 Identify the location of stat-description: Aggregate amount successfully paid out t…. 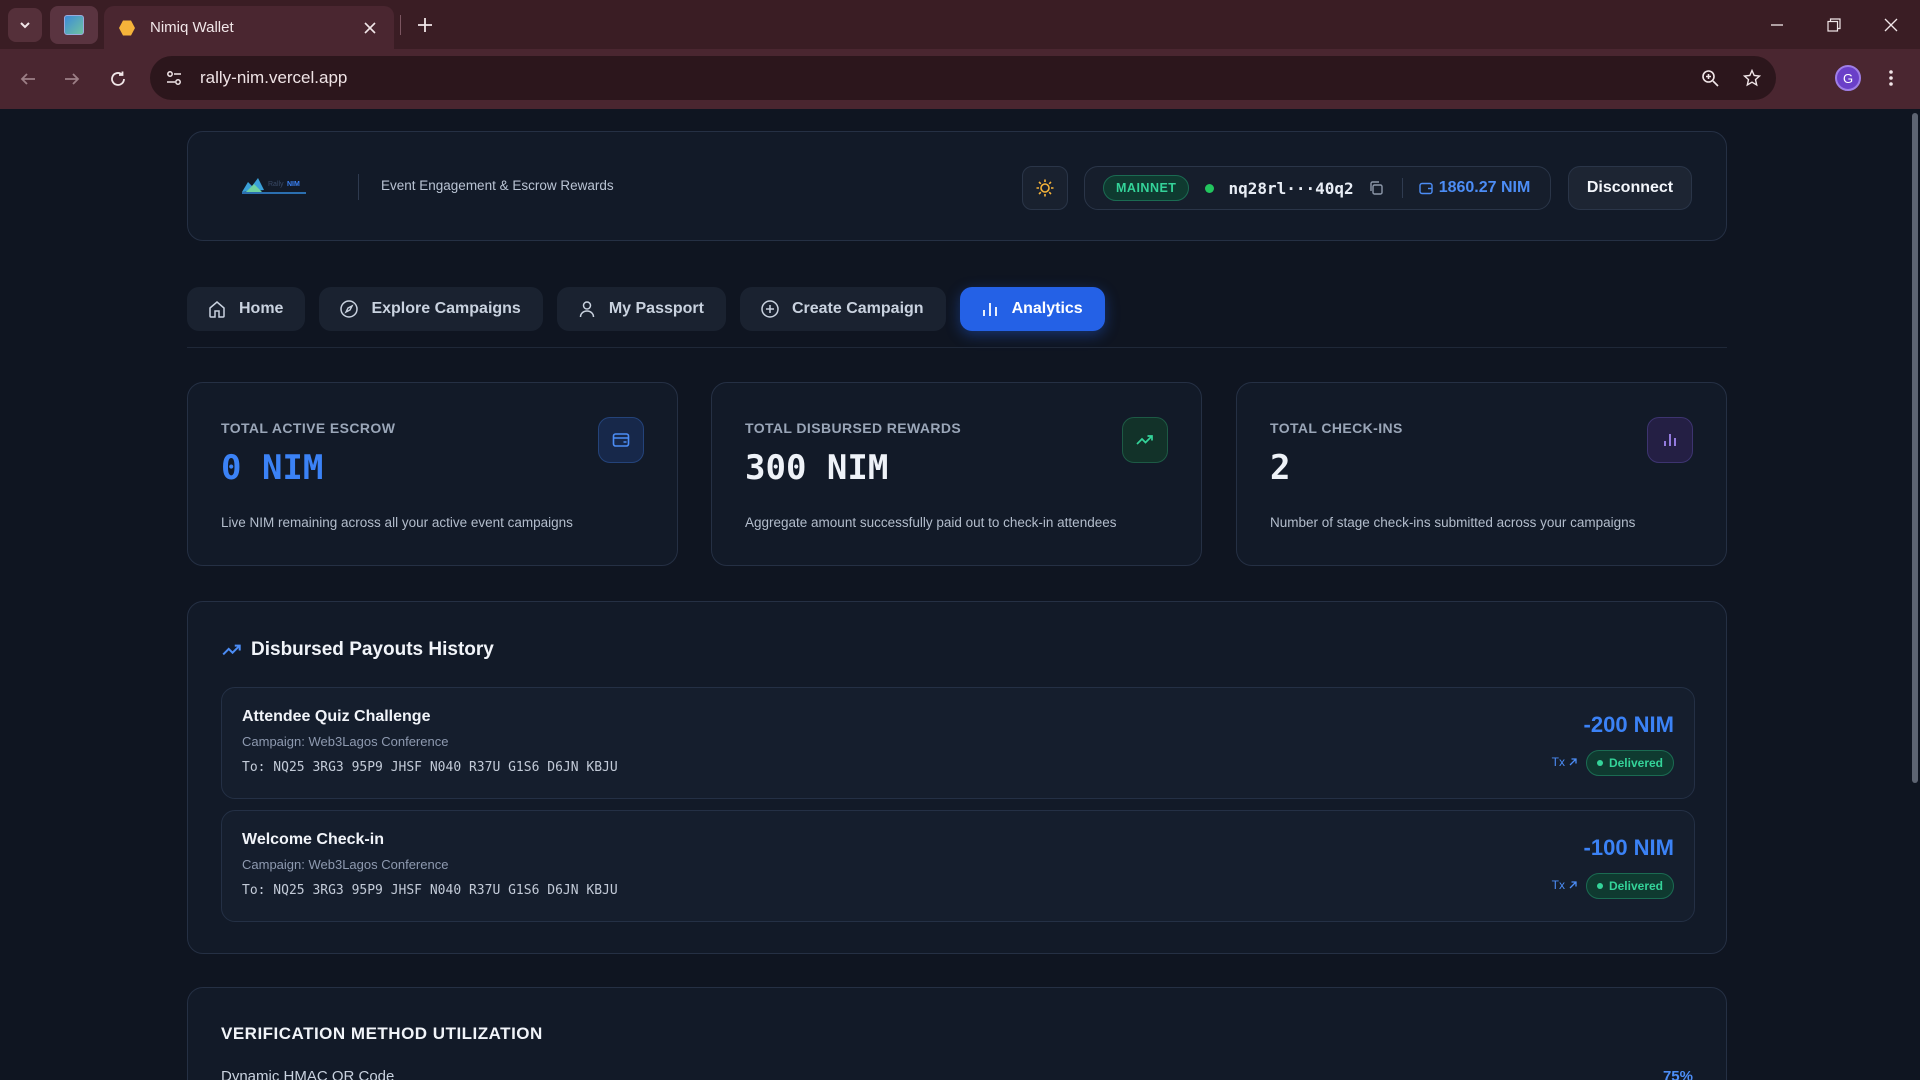
(931, 522).